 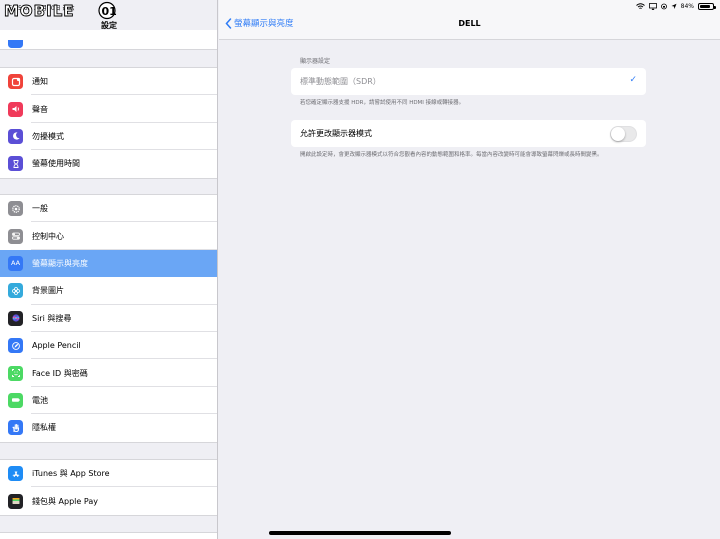 I want to click on hdr-footnote: 若您確定顯示器支援 HDR，請嘗試使用不同 HDMI 接線或轉接器。, so click(x=382, y=103).